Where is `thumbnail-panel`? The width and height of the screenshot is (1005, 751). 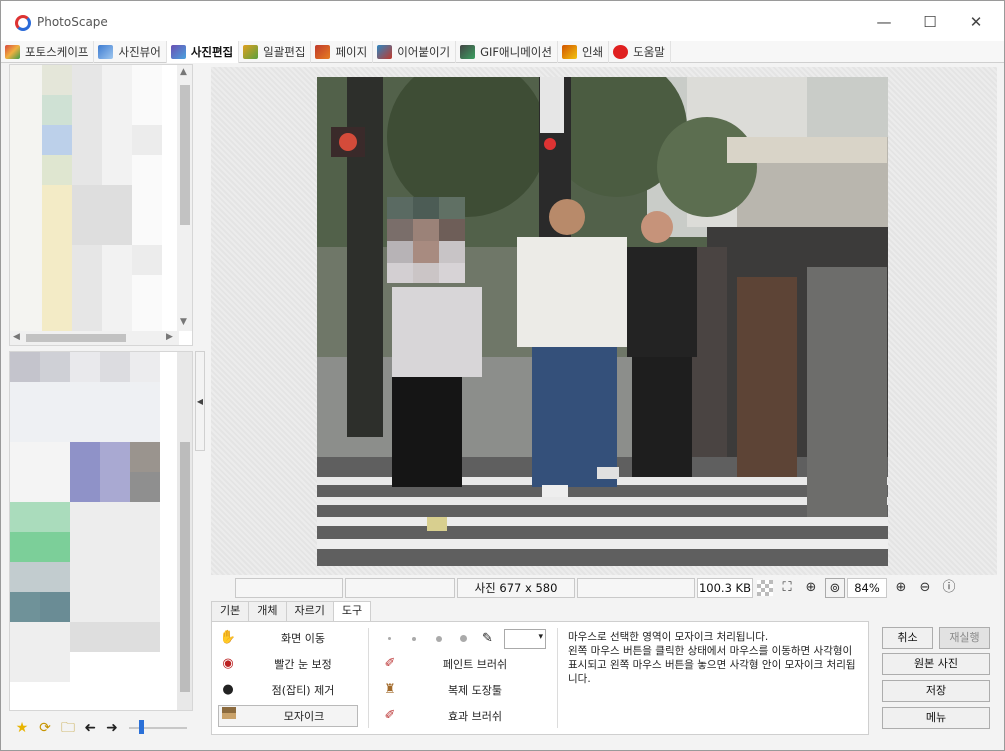
thumbnail-panel is located at coordinates (101, 531).